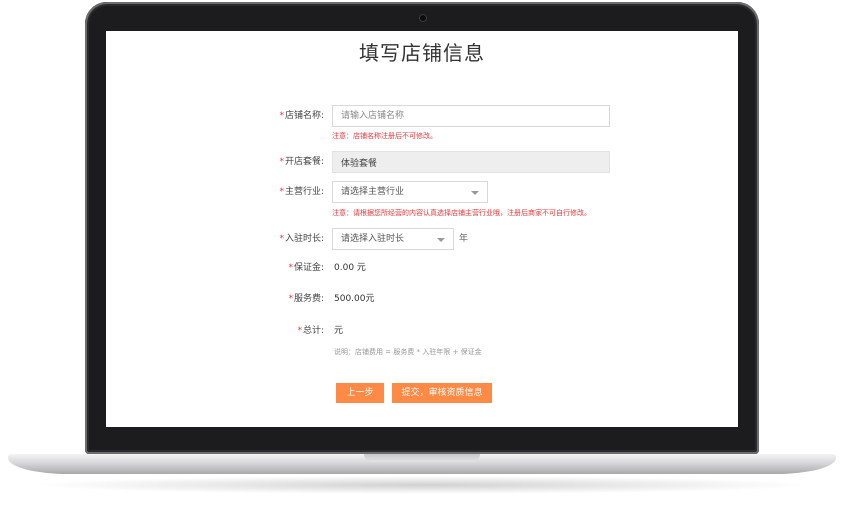 The image size is (844, 510). I want to click on package-label-text: 开店套餐:, so click(304, 162).